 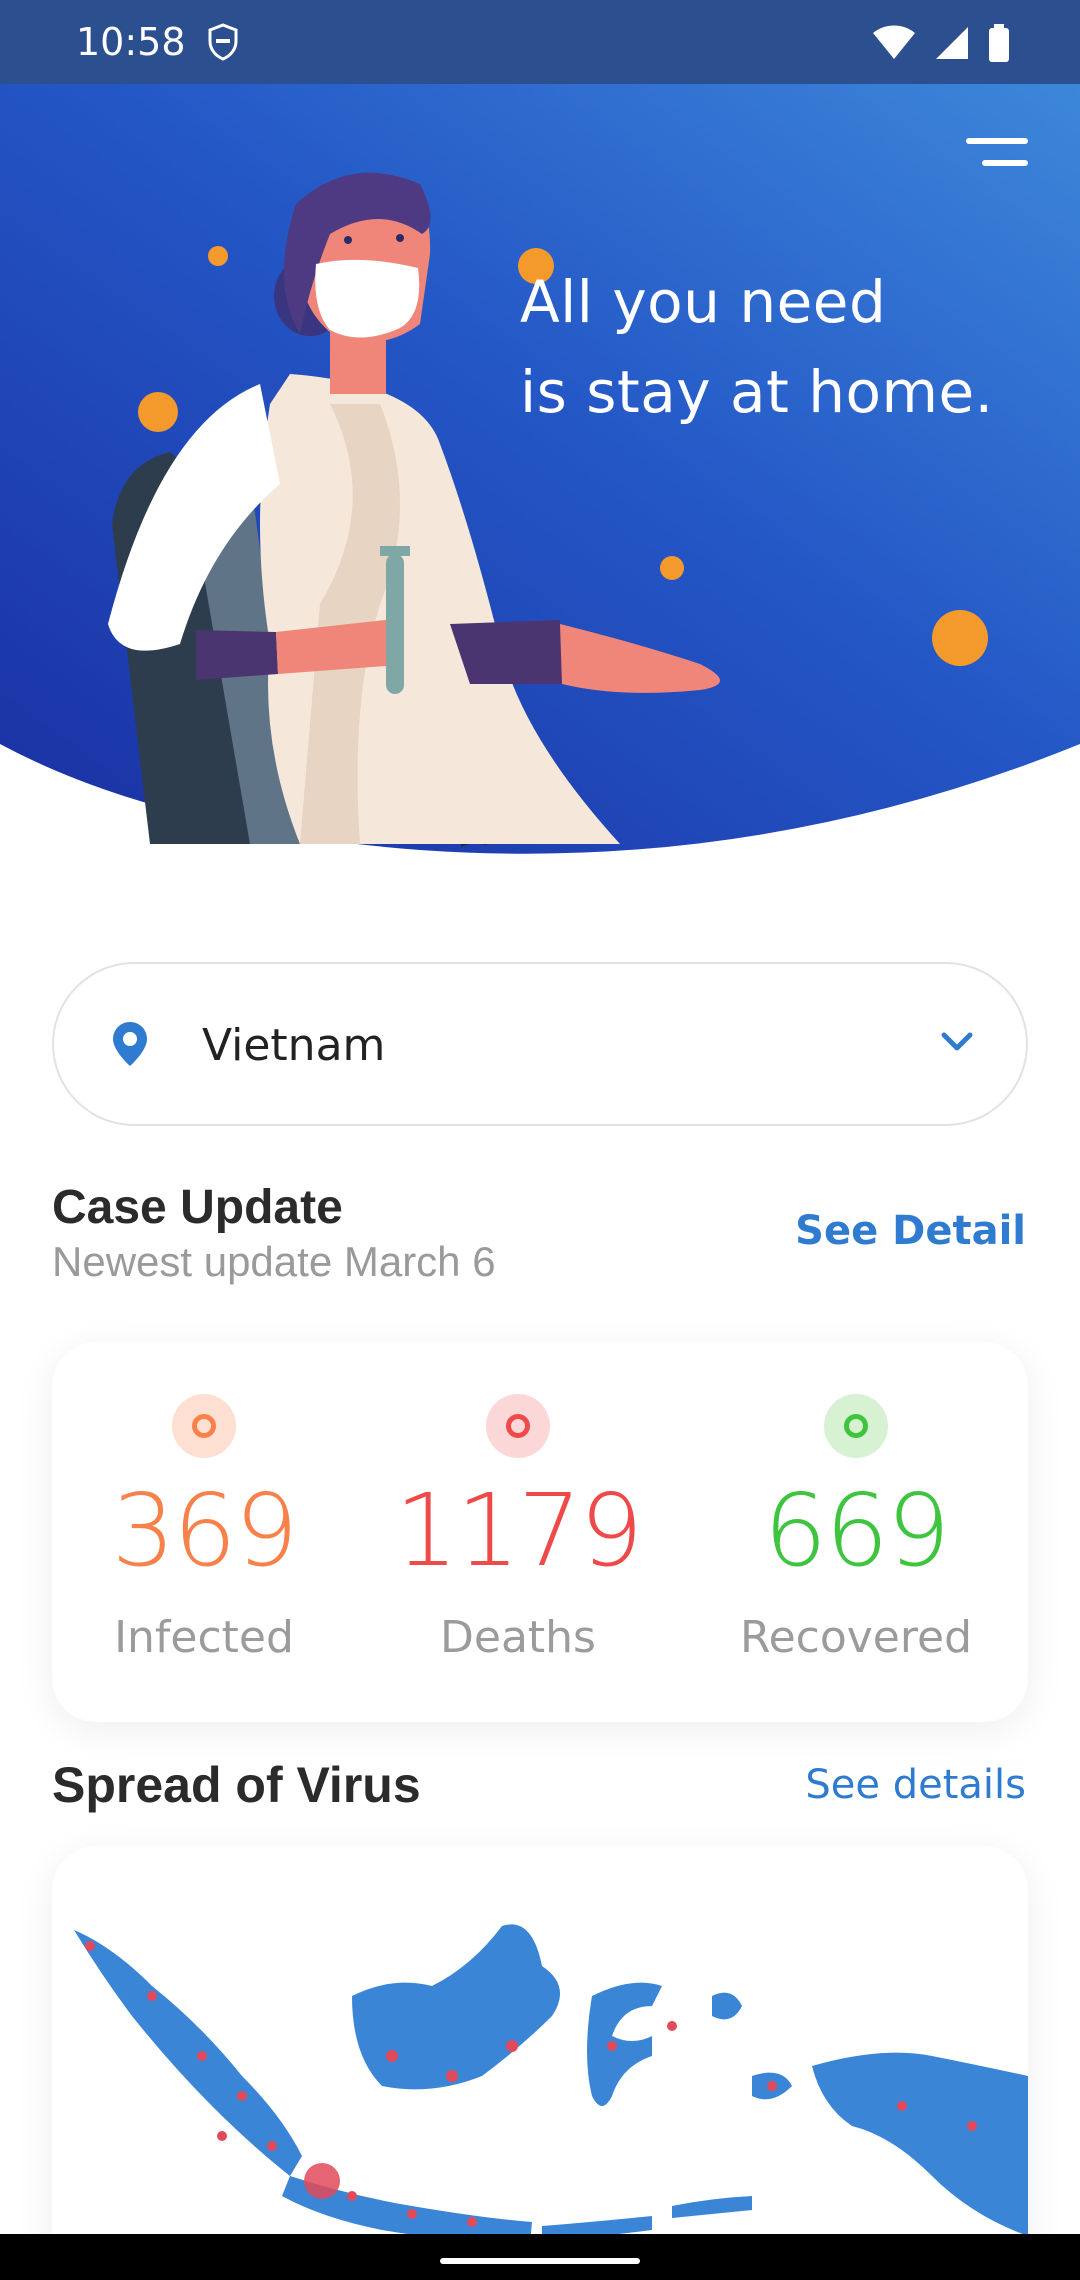 I want to click on home-gesture-handle, so click(x=540, y=2261).